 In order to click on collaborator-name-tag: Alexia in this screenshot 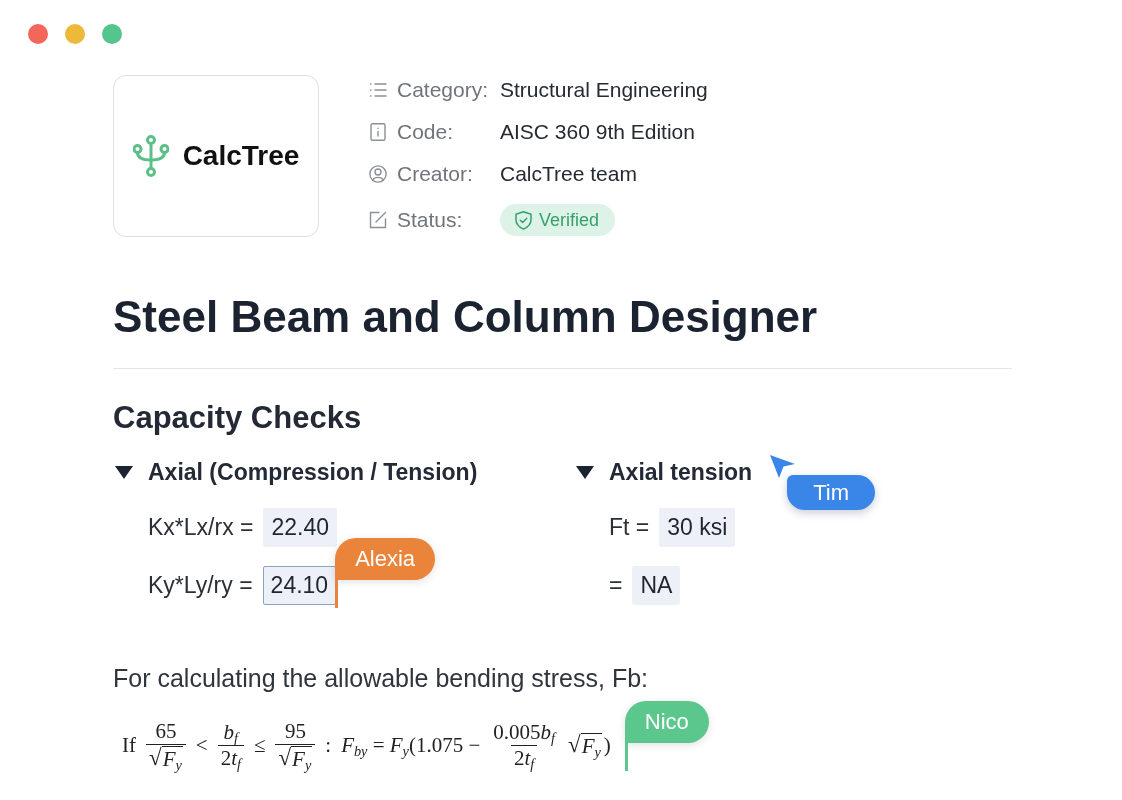, I will do `click(385, 559)`.